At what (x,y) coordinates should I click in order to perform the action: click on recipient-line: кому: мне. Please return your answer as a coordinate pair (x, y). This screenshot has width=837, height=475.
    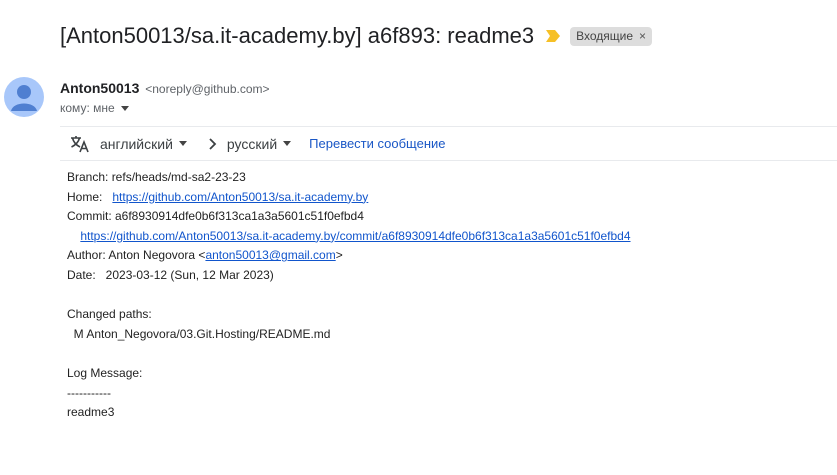
    Looking at the image, I should click on (94, 108).